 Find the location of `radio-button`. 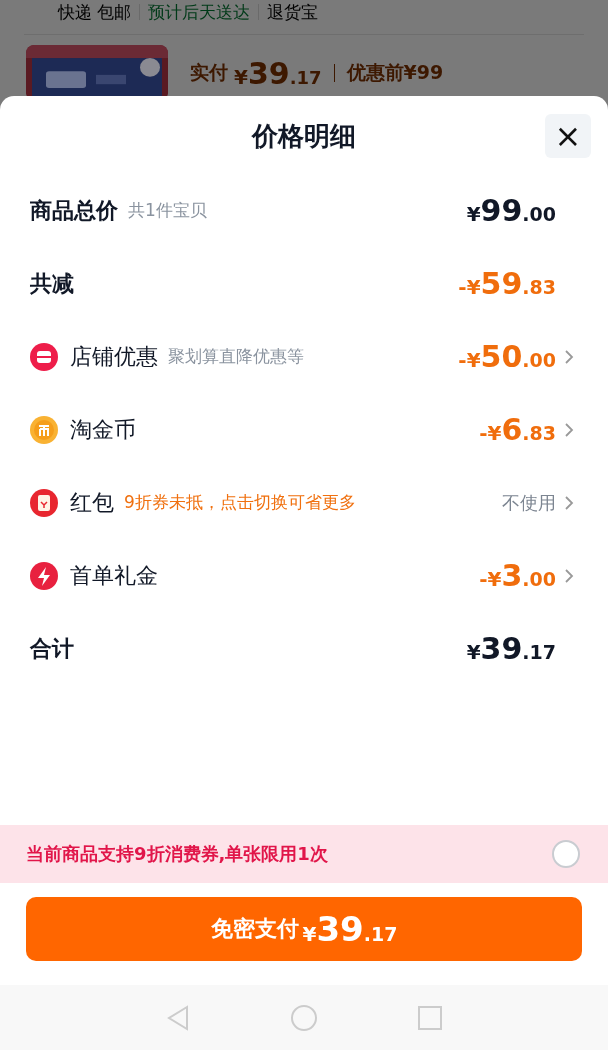

radio-button is located at coordinates (566, 854).